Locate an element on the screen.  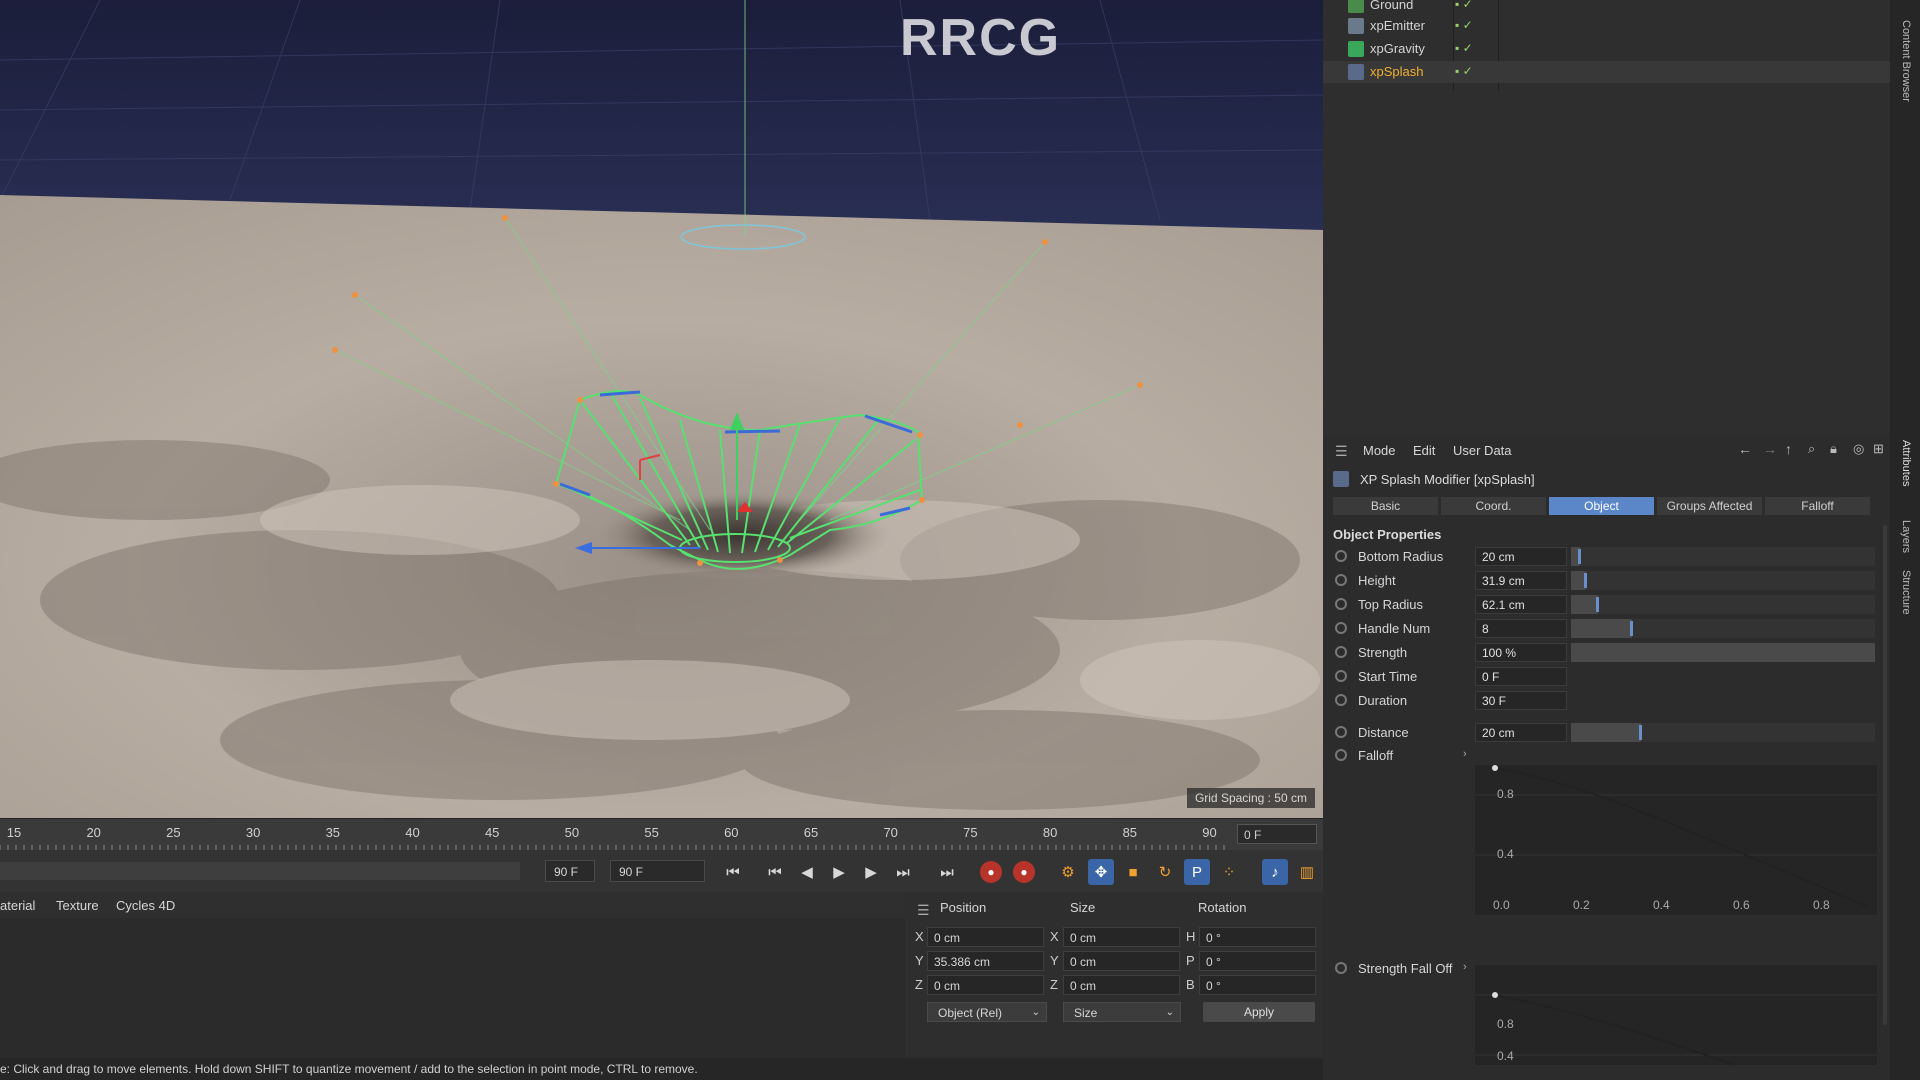
tab-cycles4d: Cycles 4D is located at coordinates (145, 905).